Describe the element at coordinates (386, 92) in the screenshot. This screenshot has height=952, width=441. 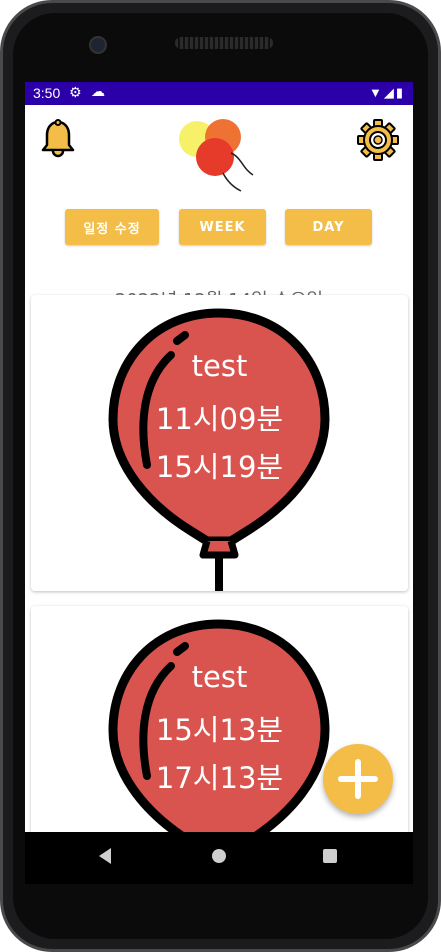
I see `status-signal-battery-icons: ▼◢▮` at that location.